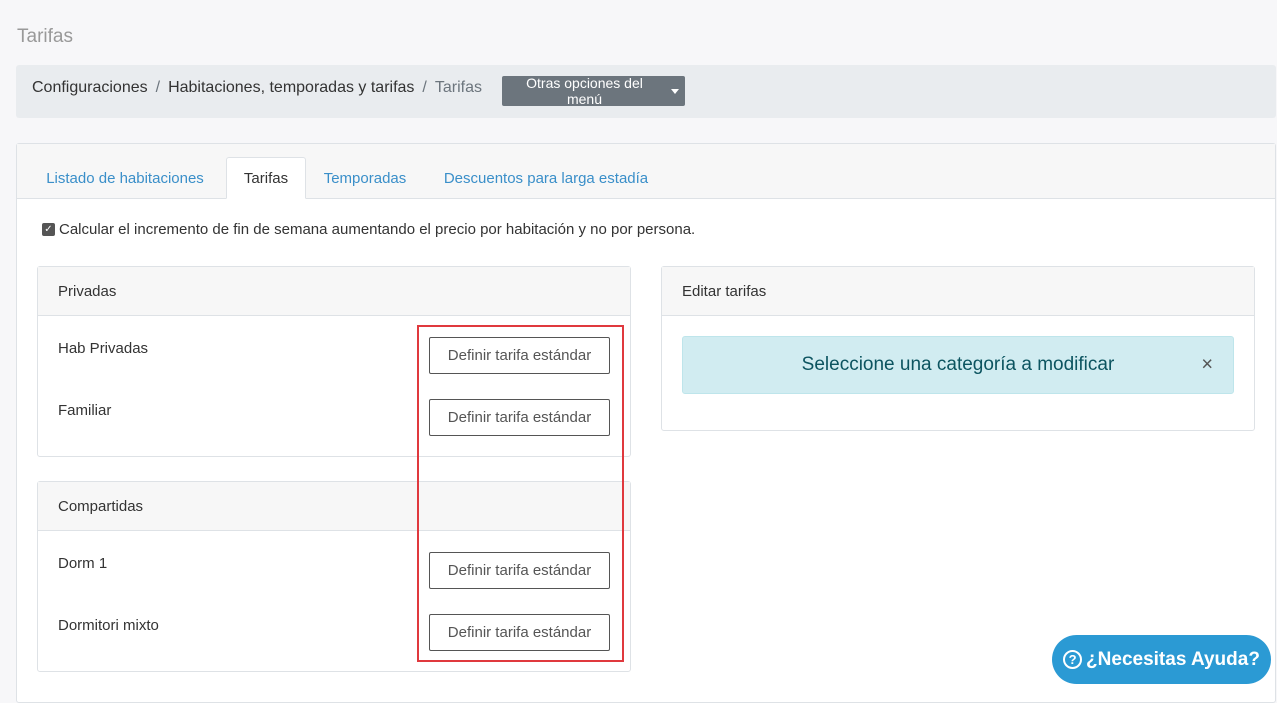  I want to click on room-name: Hab Privadas, so click(103, 348).